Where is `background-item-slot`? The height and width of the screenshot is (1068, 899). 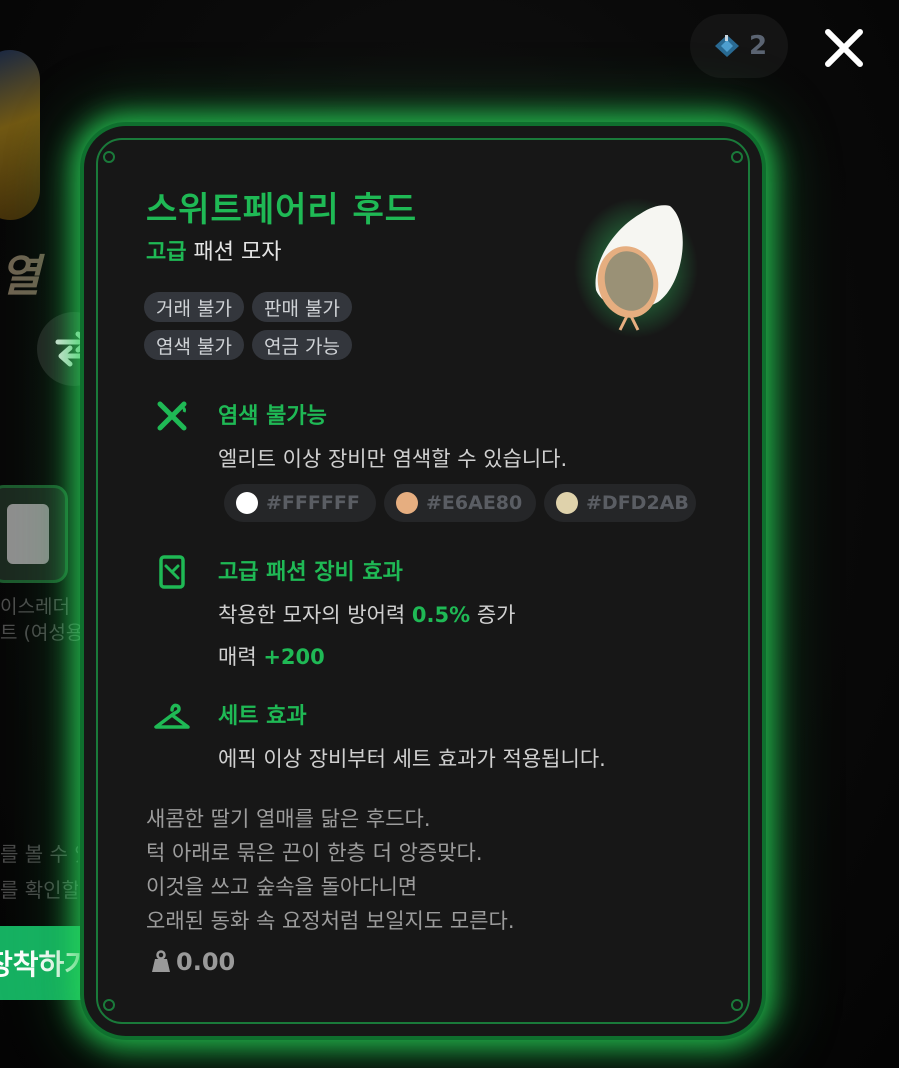
background-item-slot is located at coordinates (34, 534).